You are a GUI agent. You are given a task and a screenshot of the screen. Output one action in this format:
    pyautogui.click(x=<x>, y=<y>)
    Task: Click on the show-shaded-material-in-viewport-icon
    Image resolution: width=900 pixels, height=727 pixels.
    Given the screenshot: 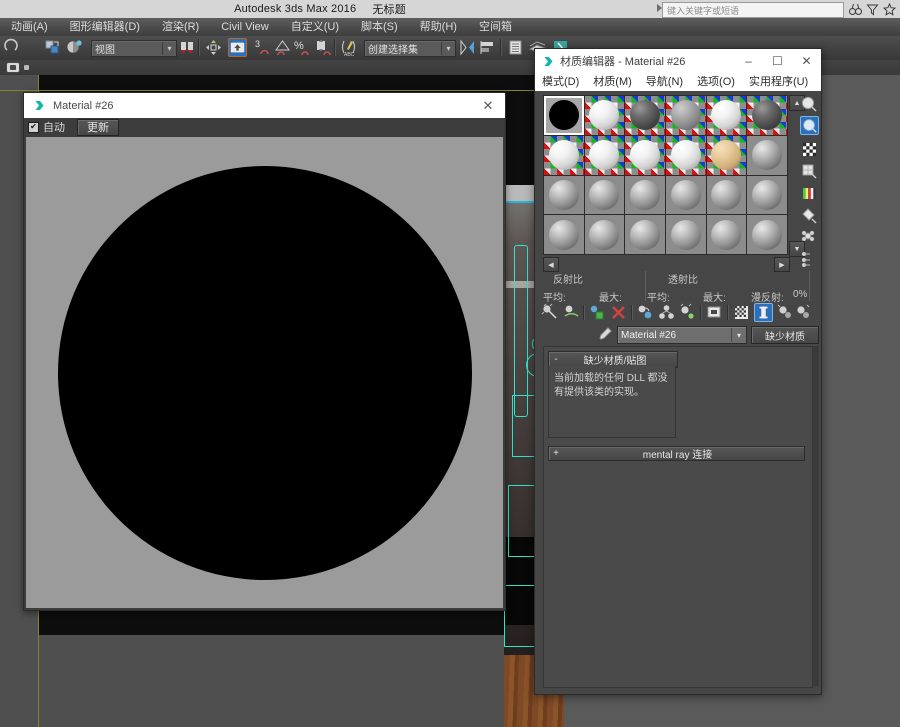 What is the action you would take?
    pyautogui.click(x=741, y=312)
    